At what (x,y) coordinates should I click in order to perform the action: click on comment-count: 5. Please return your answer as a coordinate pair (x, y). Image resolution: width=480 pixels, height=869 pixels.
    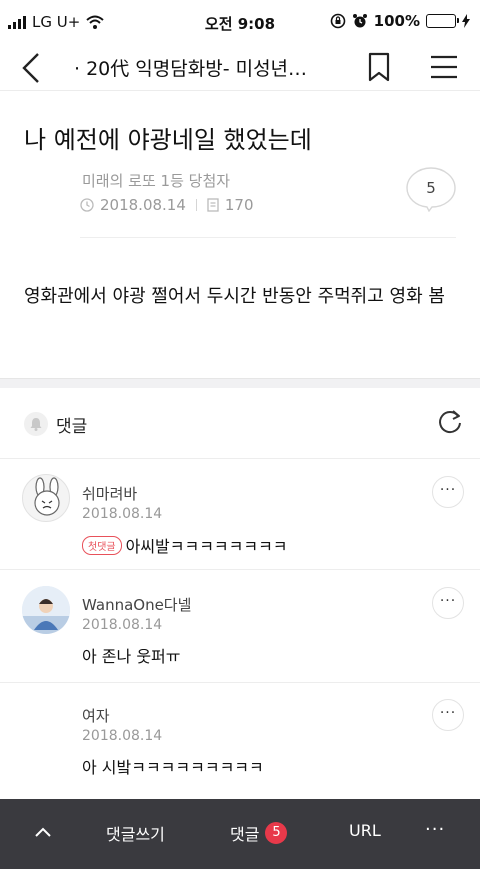
    Looking at the image, I should click on (431, 188).